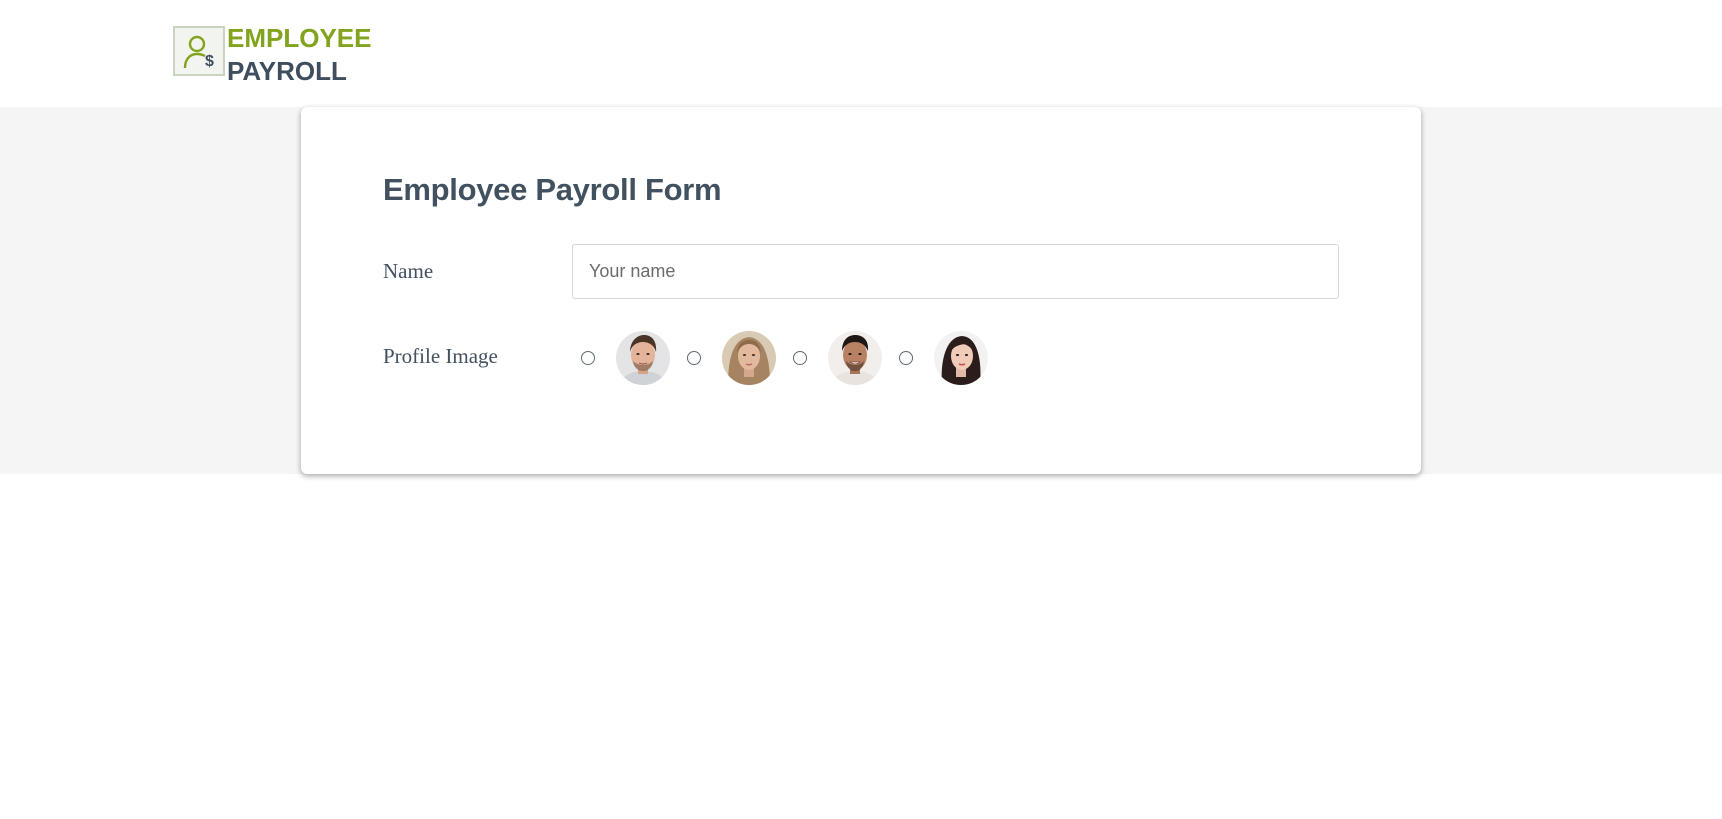  What do you see at coordinates (287, 71) in the screenshot?
I see `logo-line-payroll: PAYROLL` at bounding box center [287, 71].